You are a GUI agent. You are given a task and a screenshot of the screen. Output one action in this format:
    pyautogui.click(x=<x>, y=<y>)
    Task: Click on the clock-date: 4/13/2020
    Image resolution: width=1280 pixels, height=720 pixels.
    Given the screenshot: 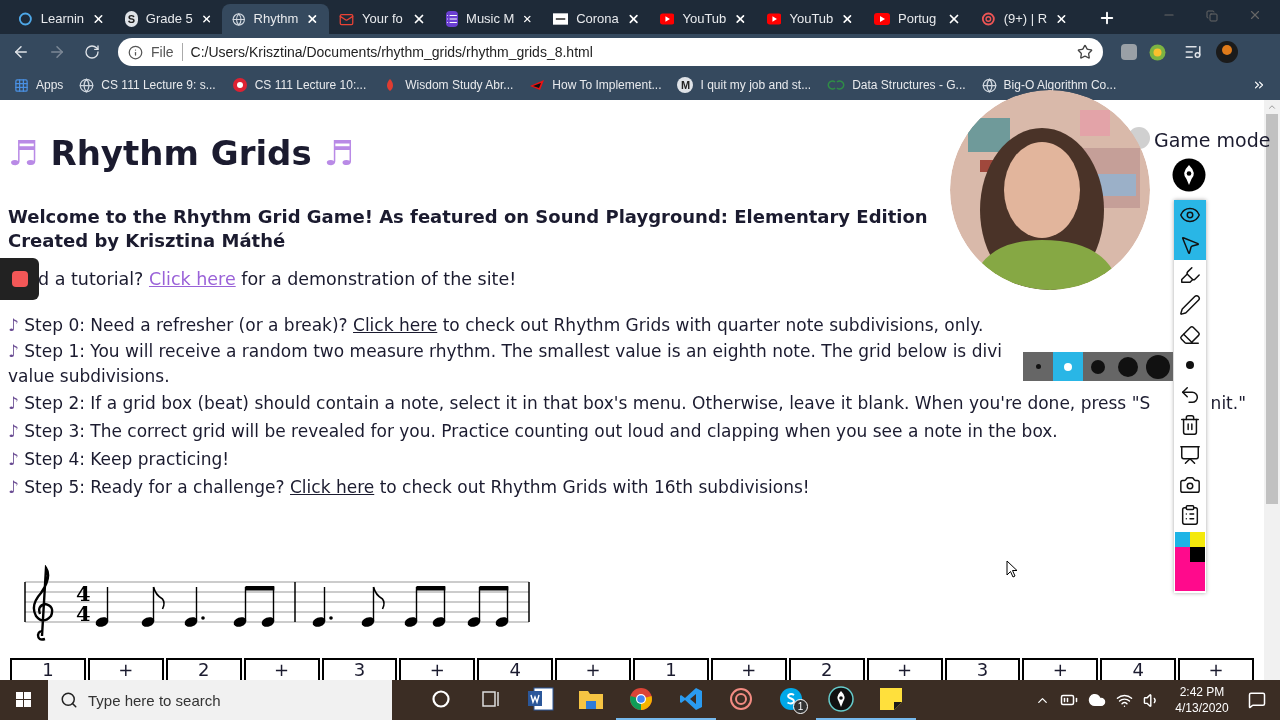 What is the action you would take?
    pyautogui.click(x=1202, y=708)
    